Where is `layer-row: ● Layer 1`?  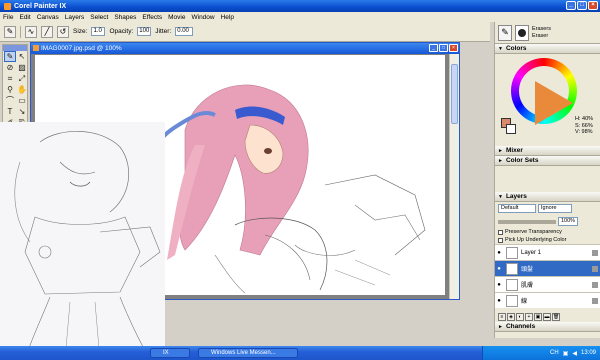
layer-row: ● Layer 1 is located at coordinates (547, 252).